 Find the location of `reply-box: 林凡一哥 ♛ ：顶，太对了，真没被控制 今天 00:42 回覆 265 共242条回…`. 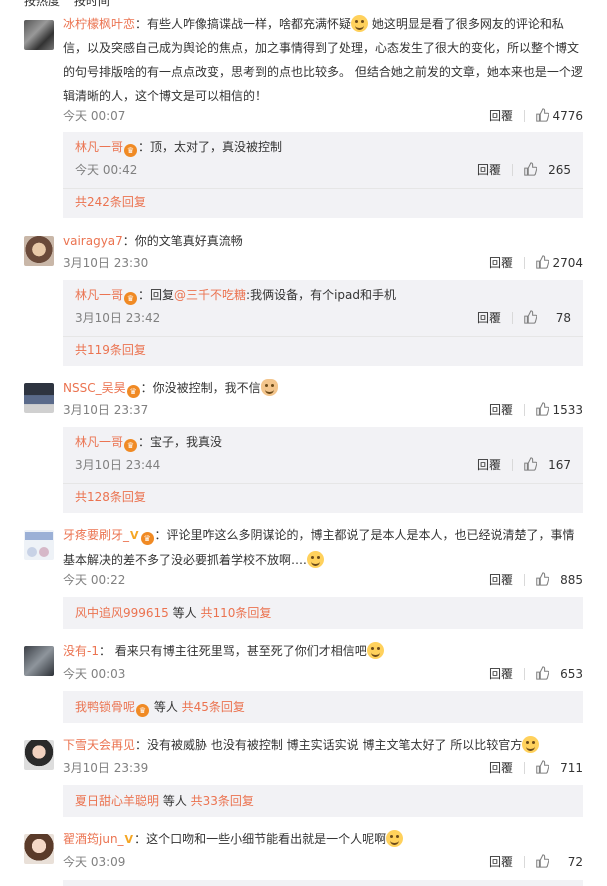

reply-box: 林凡一哥 ♛ ：顶，太对了，真没被控制 今天 00:42 回覆 265 共242条回… is located at coordinates (323, 175).